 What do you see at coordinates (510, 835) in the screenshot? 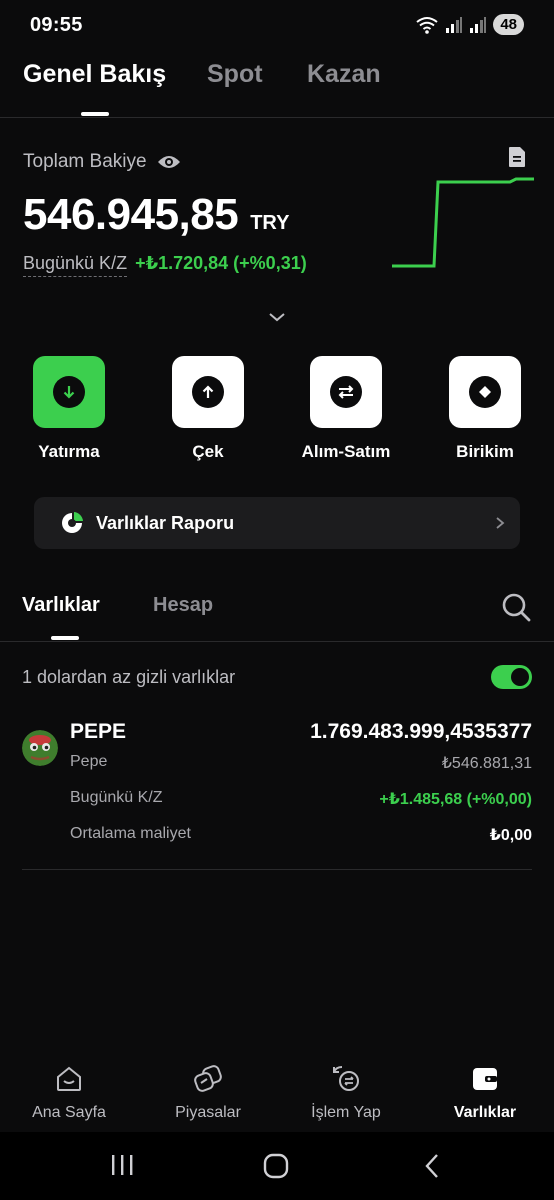
I see `asset-cost-value: ₺0,00` at bounding box center [510, 835].